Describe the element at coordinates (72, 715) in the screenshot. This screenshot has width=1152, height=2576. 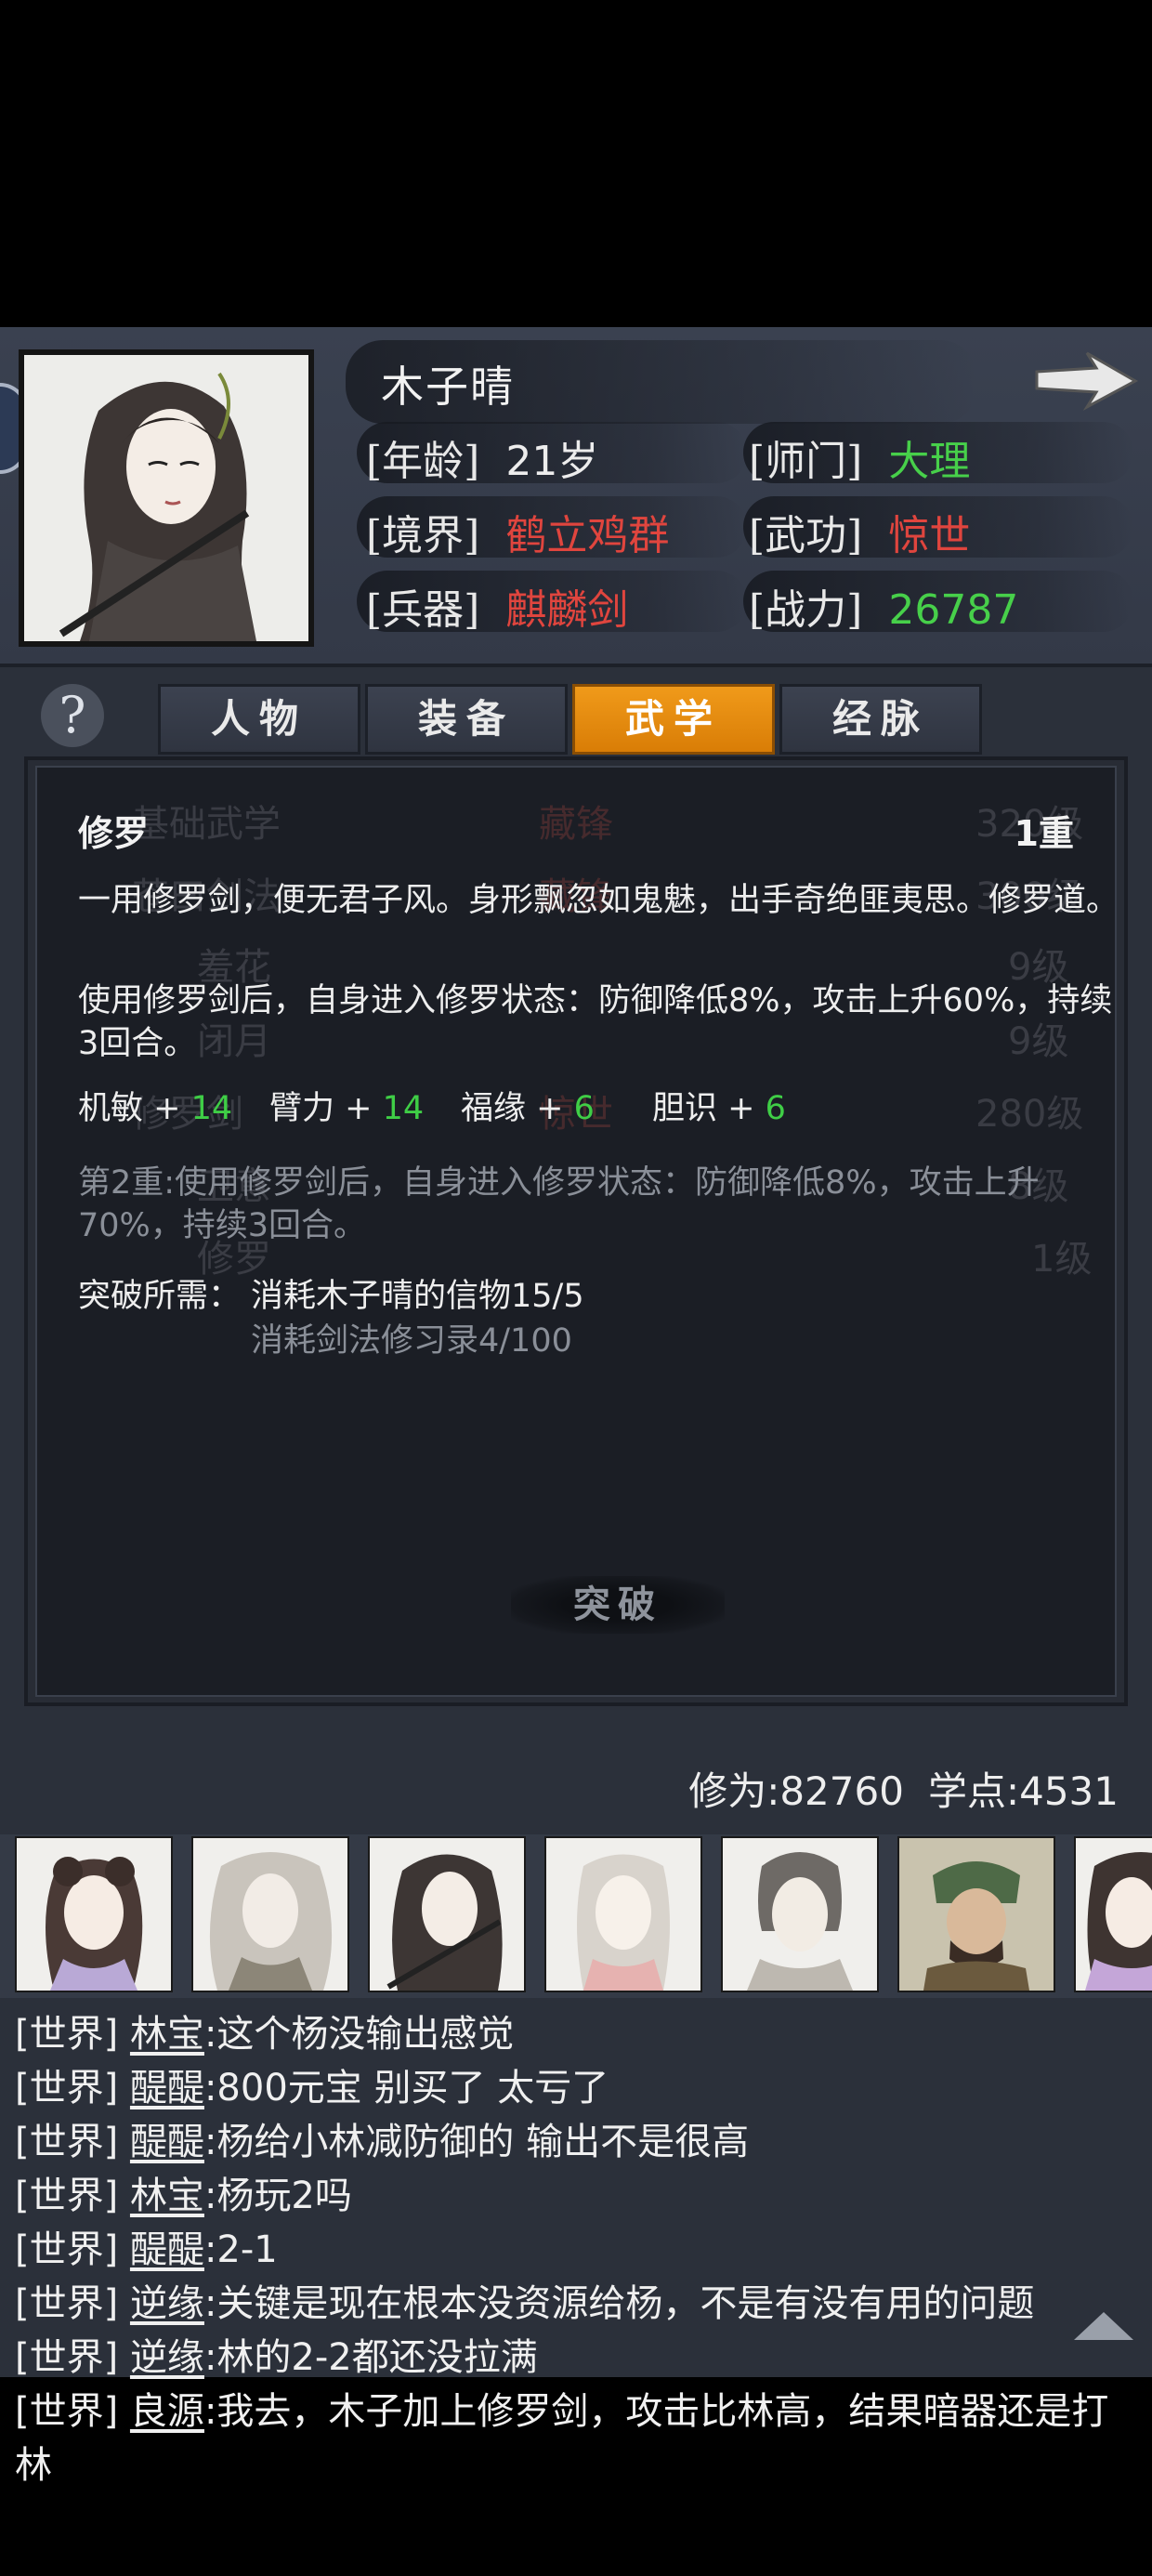
I see `help-button: ?` at that location.